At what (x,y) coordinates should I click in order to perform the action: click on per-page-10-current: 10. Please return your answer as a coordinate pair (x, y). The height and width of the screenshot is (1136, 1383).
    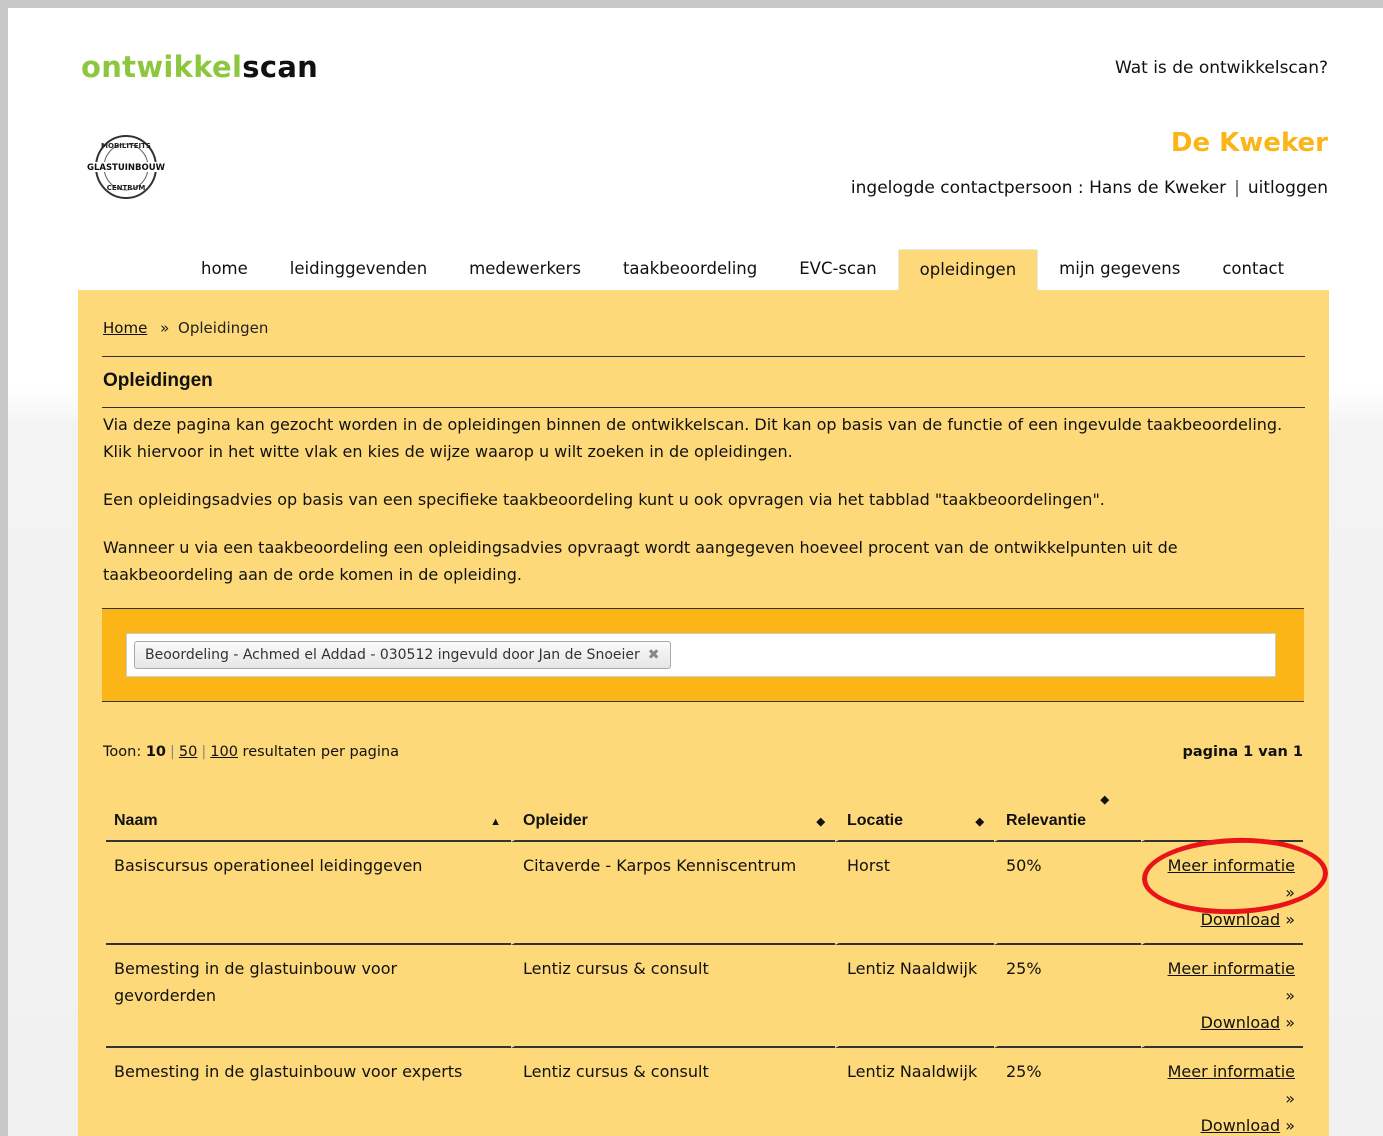
    Looking at the image, I should click on (156, 752).